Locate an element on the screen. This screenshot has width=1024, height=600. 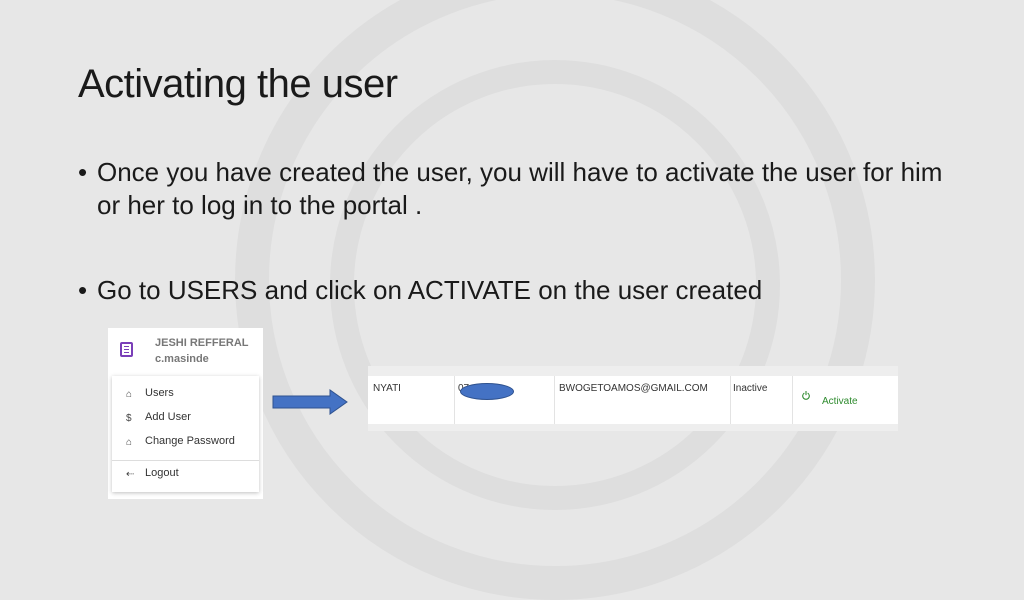
activate-button: Activate is located at coordinates (840, 401).